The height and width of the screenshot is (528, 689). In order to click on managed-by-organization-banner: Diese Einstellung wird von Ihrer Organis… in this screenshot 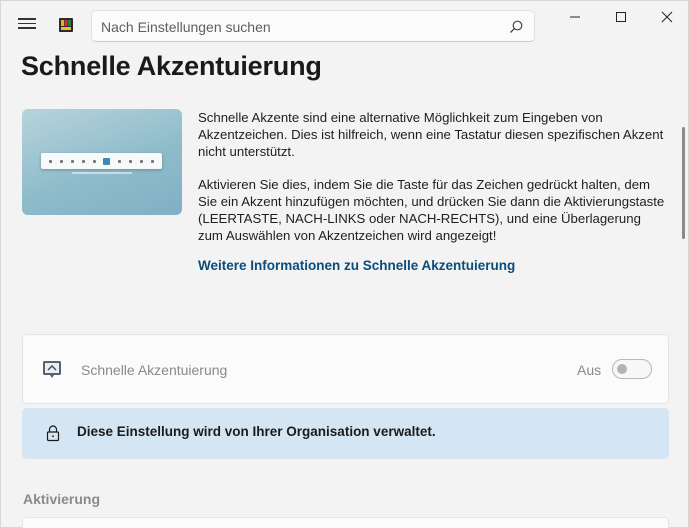, I will do `click(345, 433)`.